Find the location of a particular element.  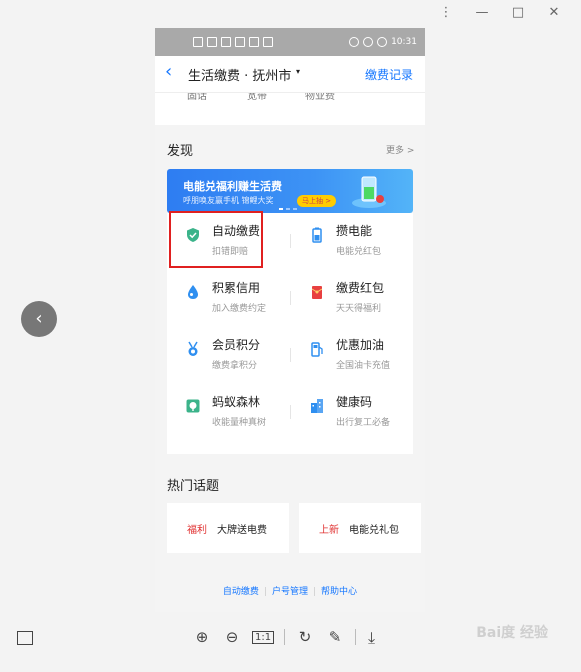

actual-size-icon: 1:1 is located at coordinates (263, 637).